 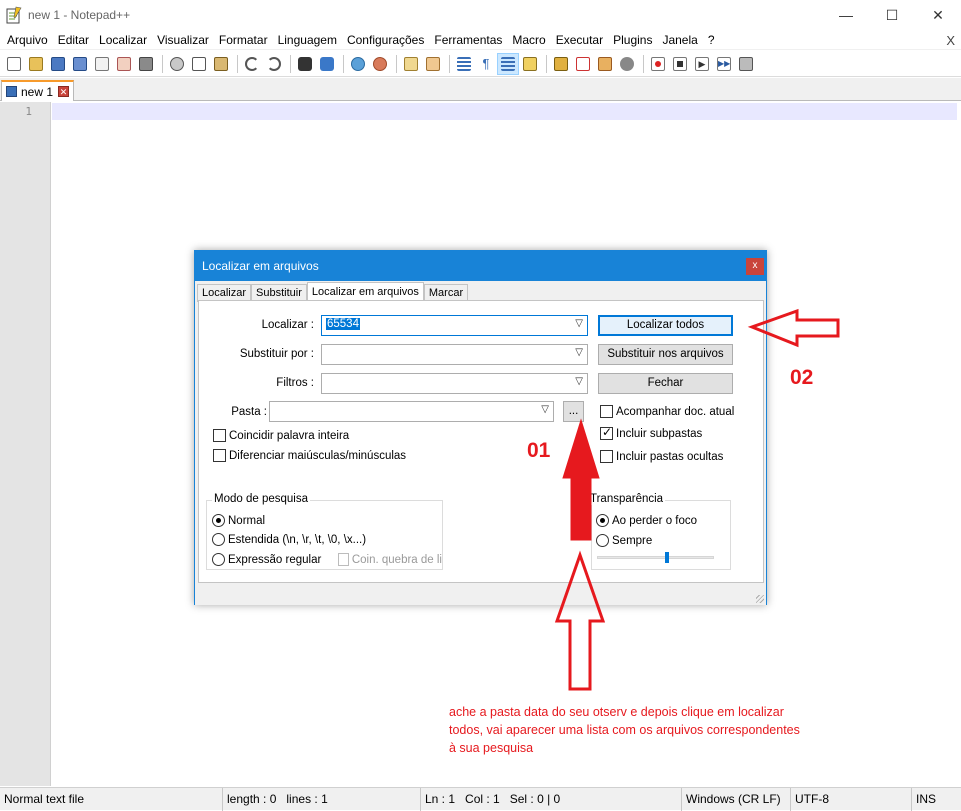 I want to click on mode-regex-label: Expressão regular, so click(x=275, y=559).